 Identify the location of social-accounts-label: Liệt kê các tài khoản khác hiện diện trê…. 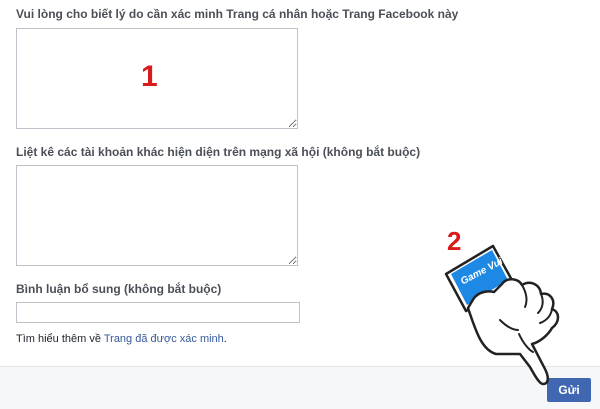
(218, 152).